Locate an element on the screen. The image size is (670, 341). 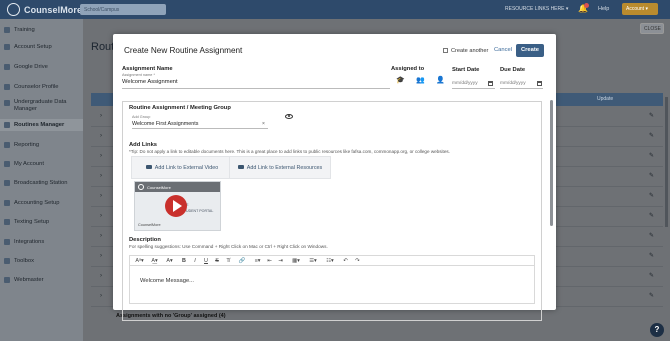
assigned-to-heading: Assigned to is located at coordinates (408, 69).